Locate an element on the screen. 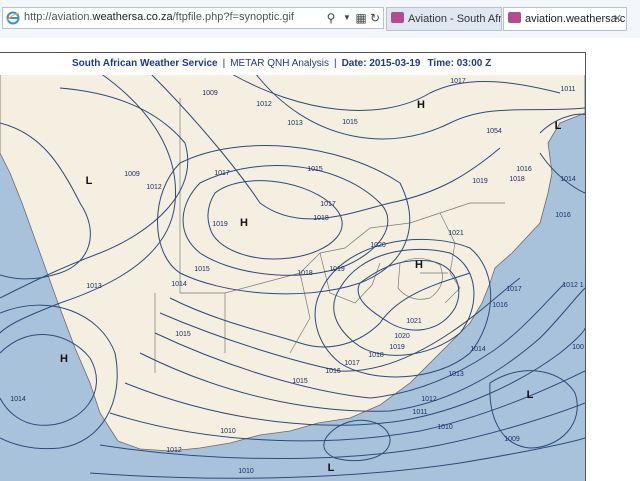 The width and height of the screenshot is (640, 481). refresh-icon: ↻ is located at coordinates (375, 18).